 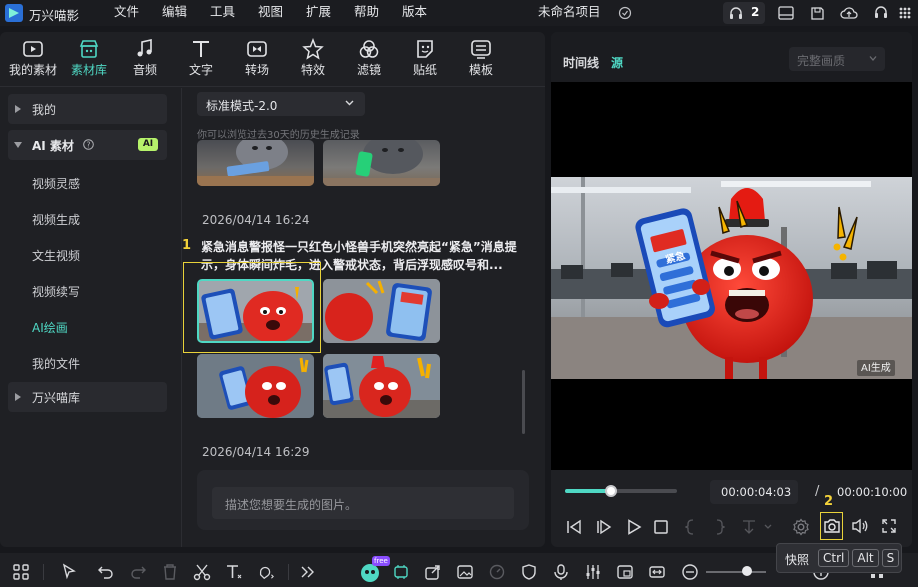 I want to click on prompt-input: 描述您想要生成的图片。, so click(x=363, y=503).